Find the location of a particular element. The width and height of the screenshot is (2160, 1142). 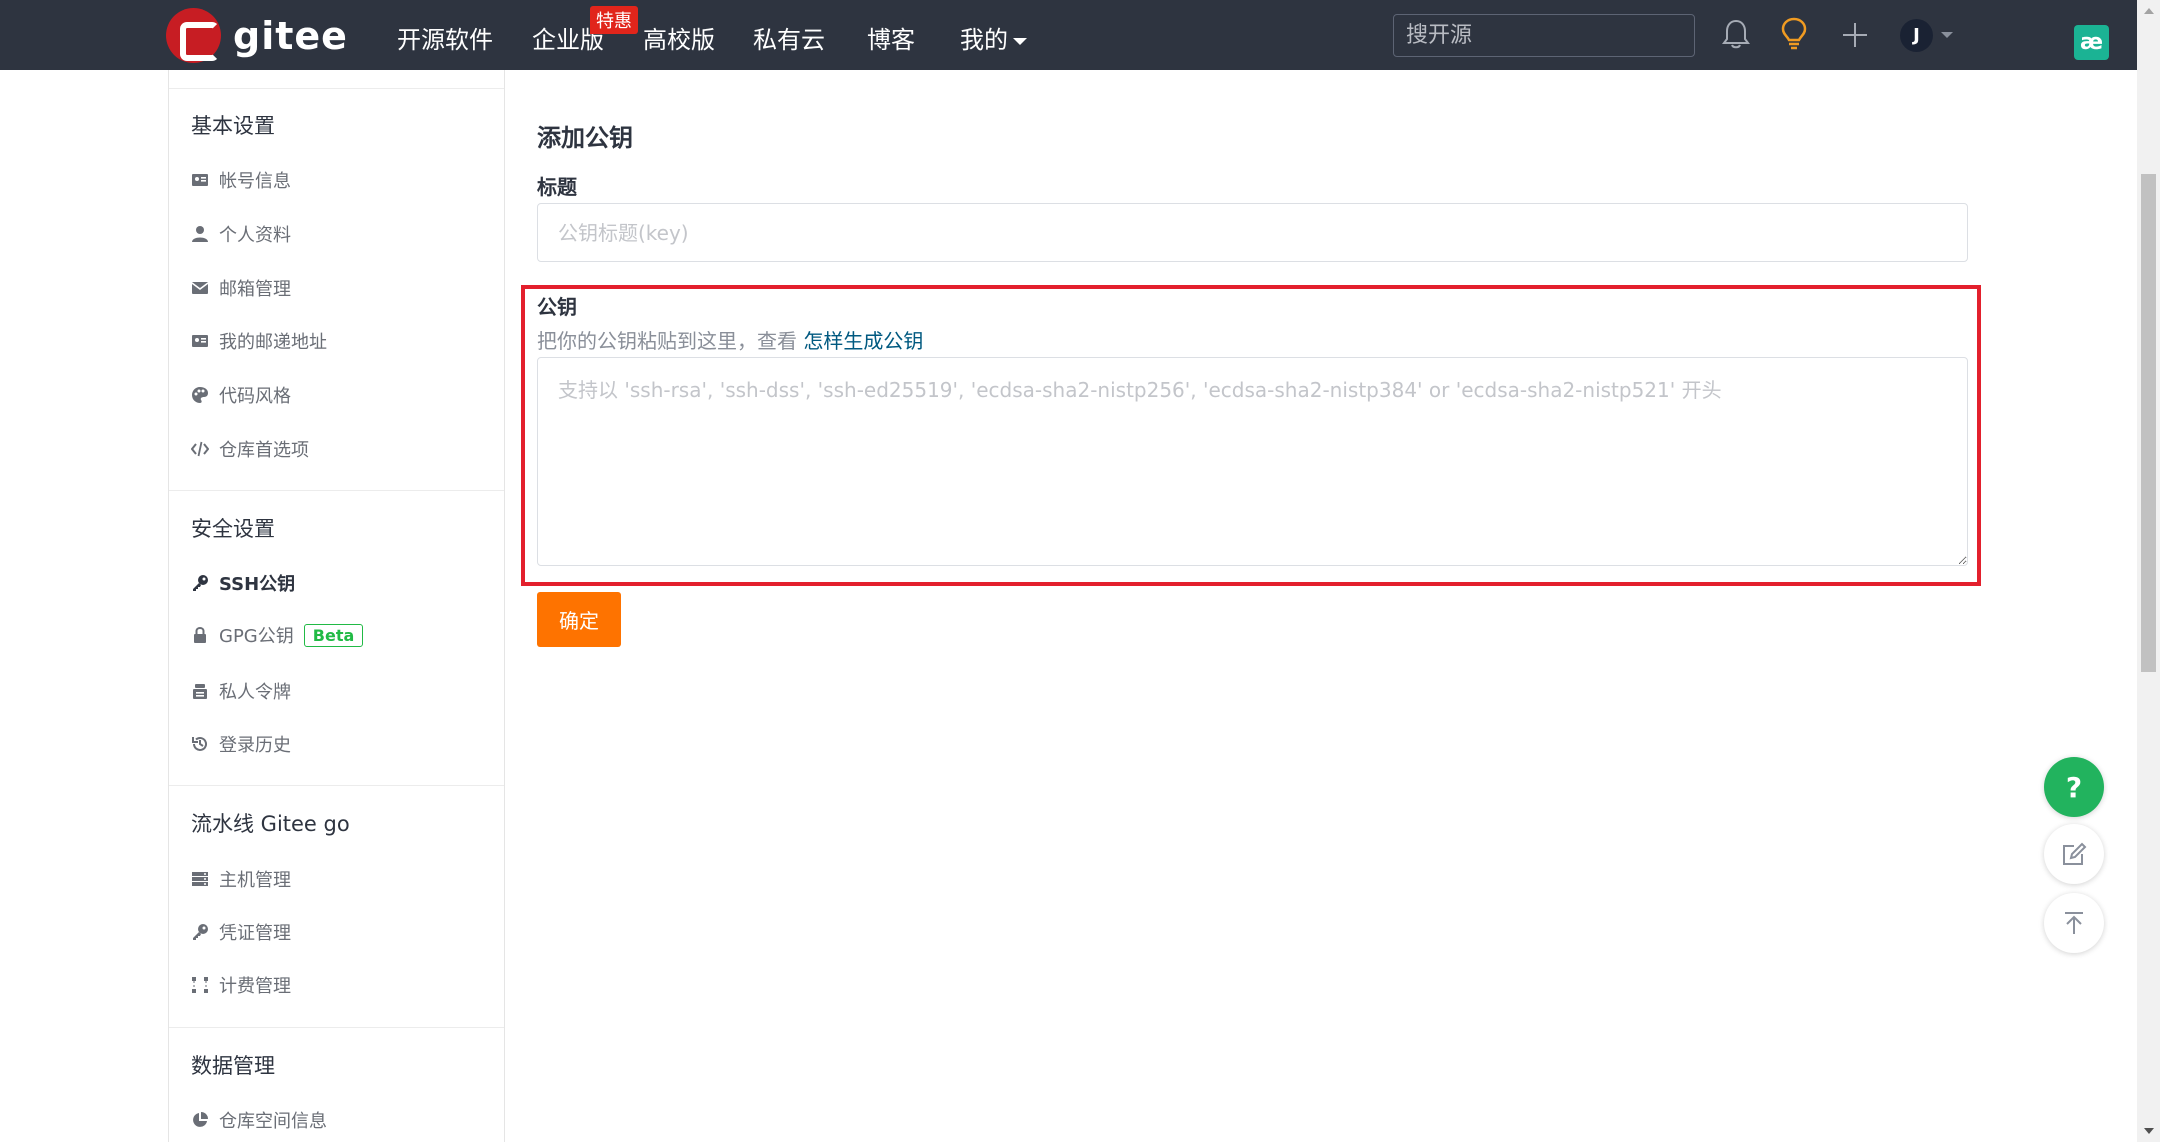

nav-link-blog: 博客 is located at coordinates (891, 37).